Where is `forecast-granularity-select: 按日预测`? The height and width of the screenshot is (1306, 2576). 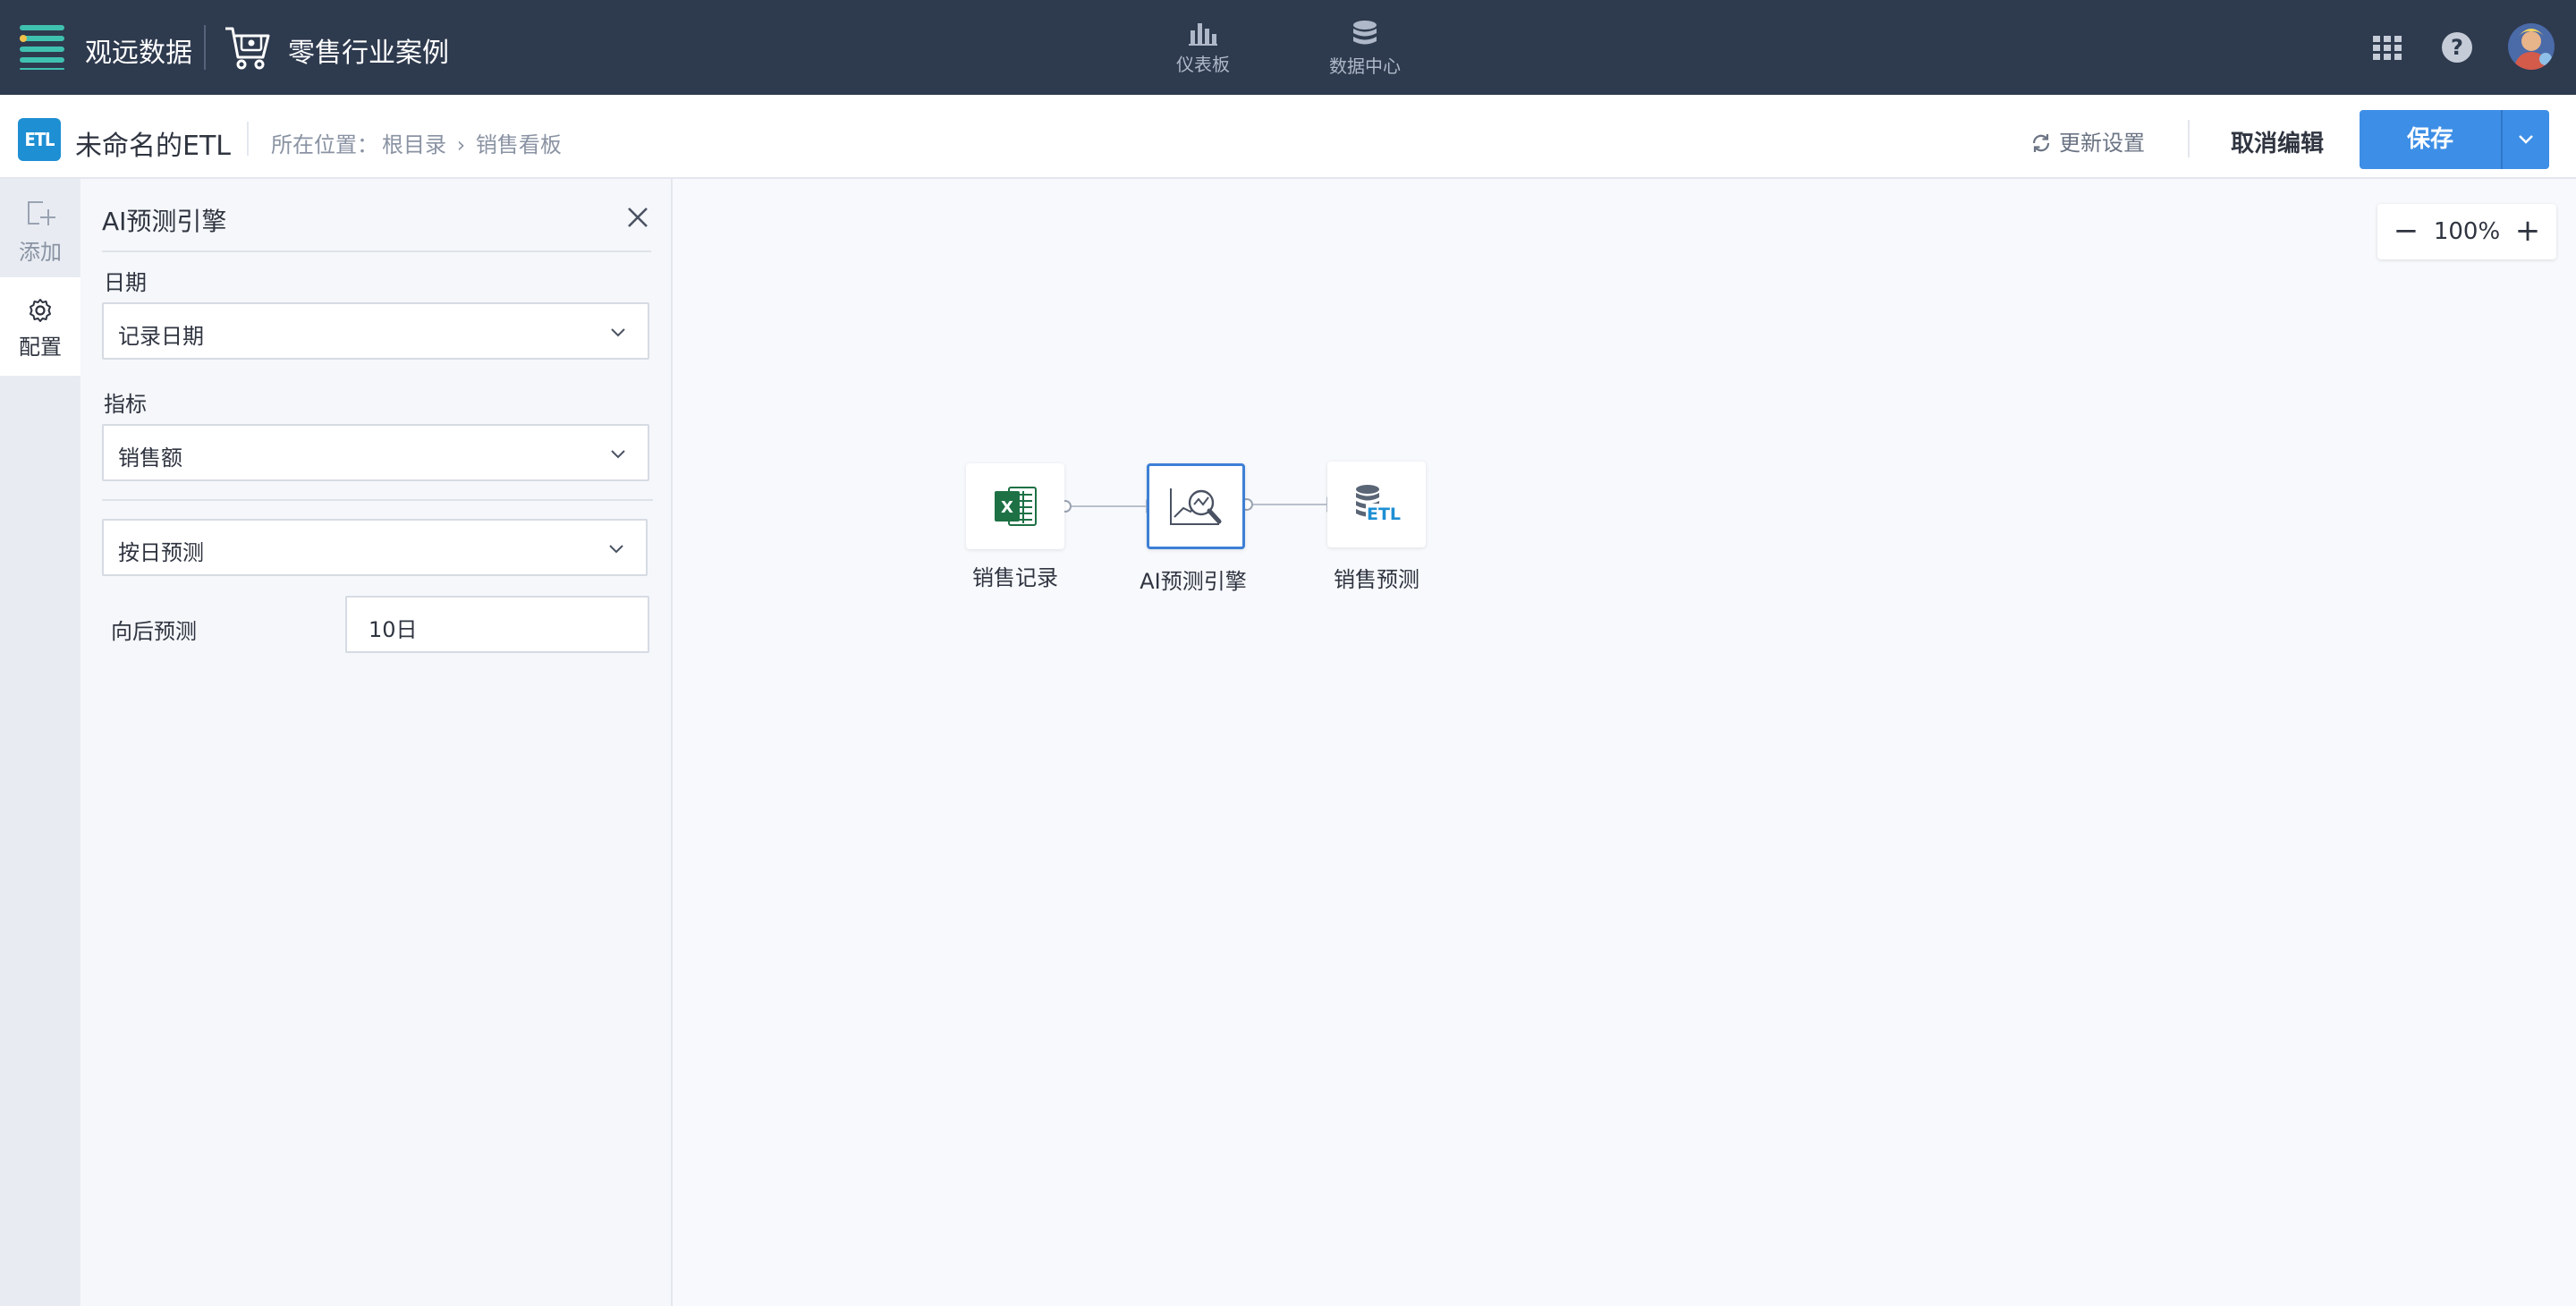 forecast-granularity-select: 按日预测 is located at coordinates (375, 547).